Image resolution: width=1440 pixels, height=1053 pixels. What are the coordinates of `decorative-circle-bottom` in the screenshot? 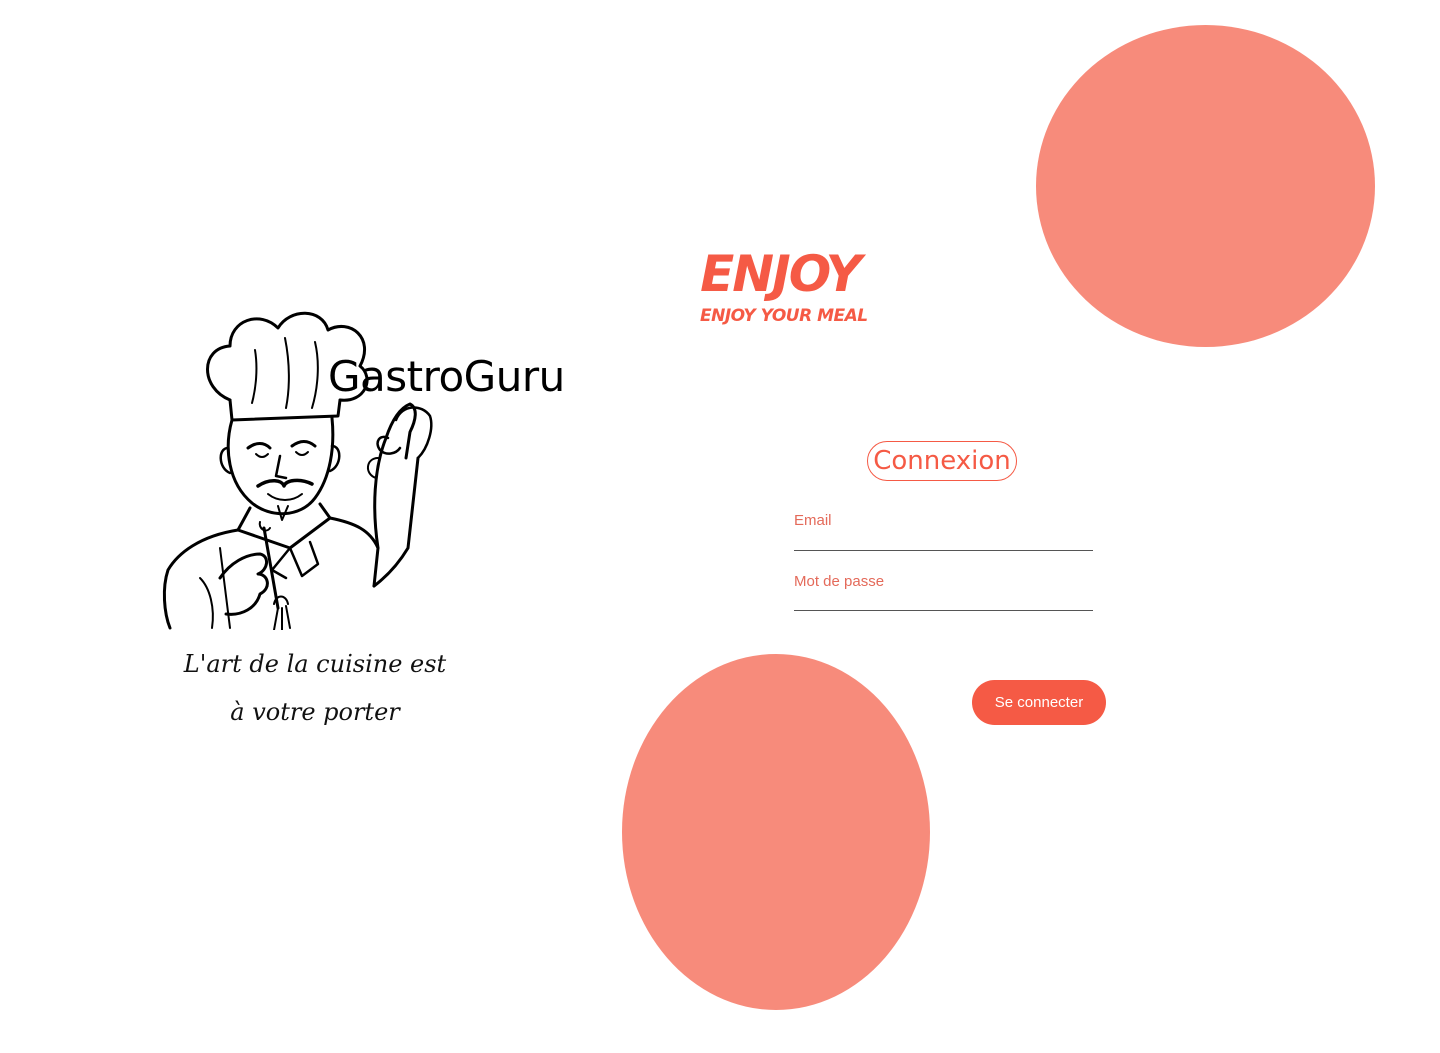 It's located at (776, 832).